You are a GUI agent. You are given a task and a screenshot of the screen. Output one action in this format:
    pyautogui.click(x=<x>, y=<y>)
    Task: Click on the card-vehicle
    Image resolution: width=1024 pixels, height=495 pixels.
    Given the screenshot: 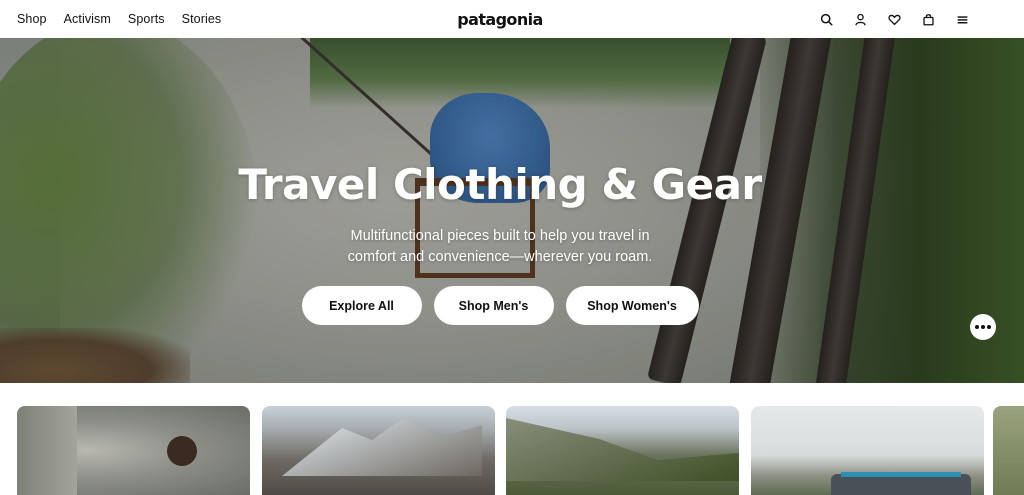 What is the action you would take?
    pyautogui.click(x=901, y=484)
    